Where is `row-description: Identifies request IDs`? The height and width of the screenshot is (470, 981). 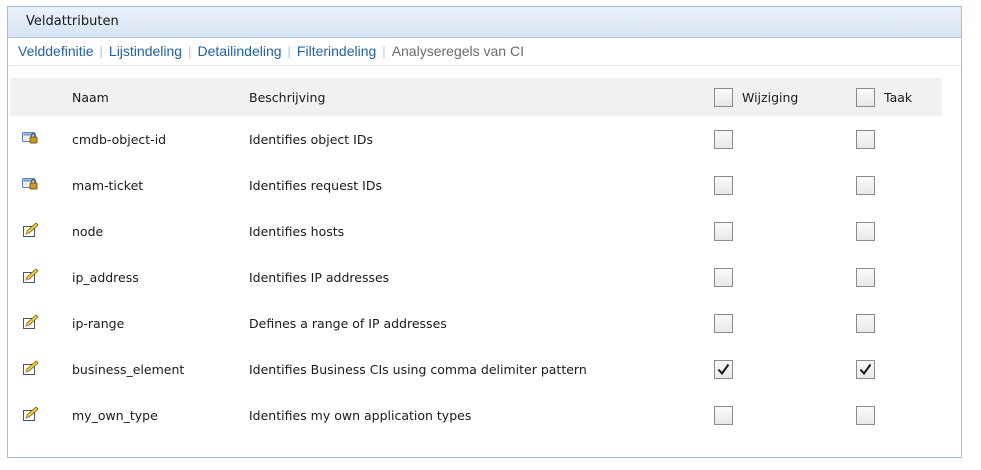
row-description: Identifies request IDs is located at coordinates (315, 185).